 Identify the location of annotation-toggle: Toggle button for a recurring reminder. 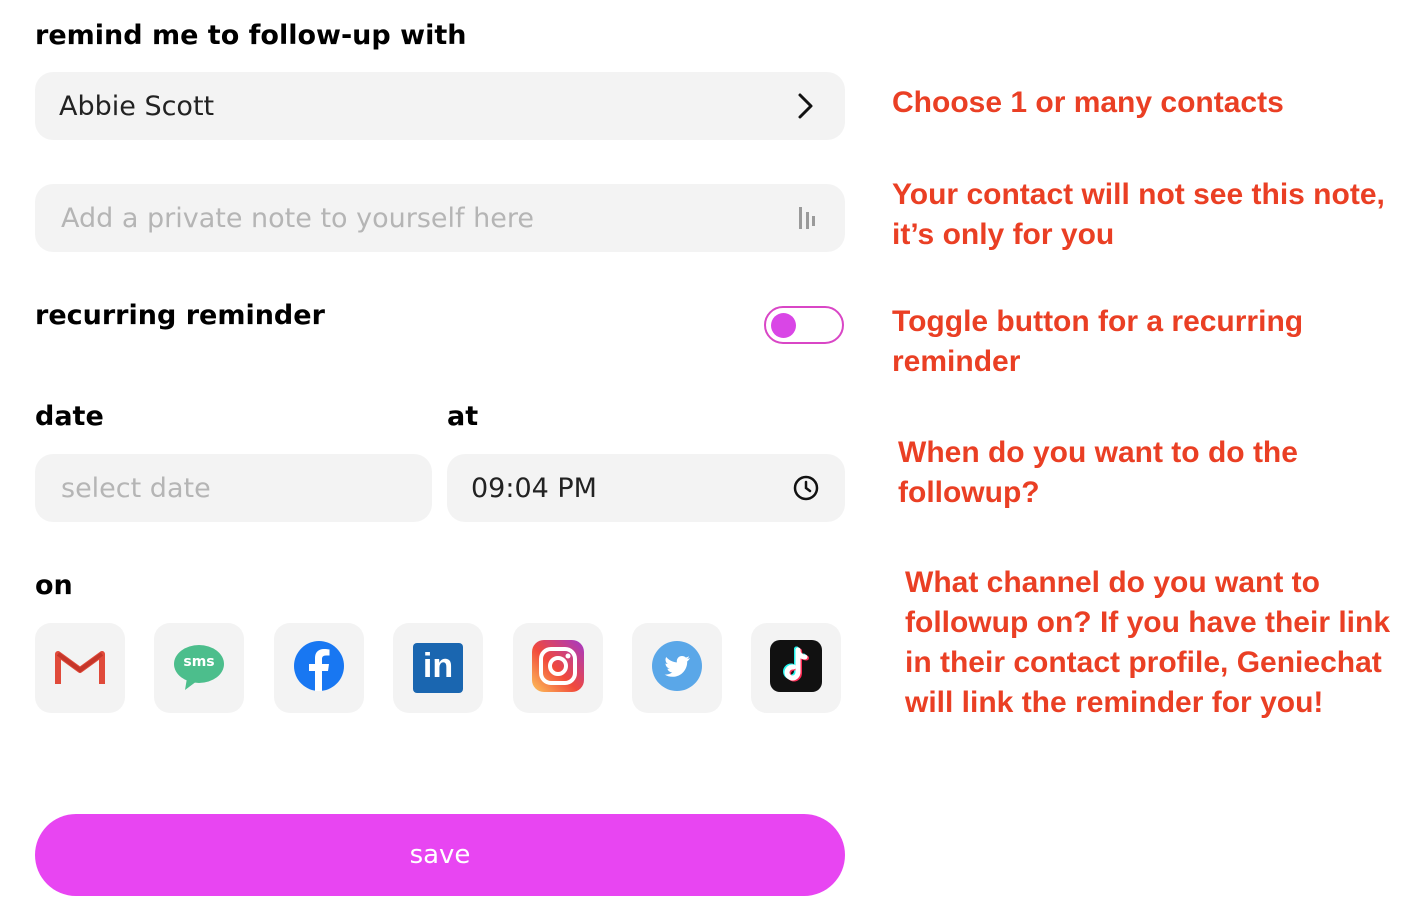
(1098, 341).